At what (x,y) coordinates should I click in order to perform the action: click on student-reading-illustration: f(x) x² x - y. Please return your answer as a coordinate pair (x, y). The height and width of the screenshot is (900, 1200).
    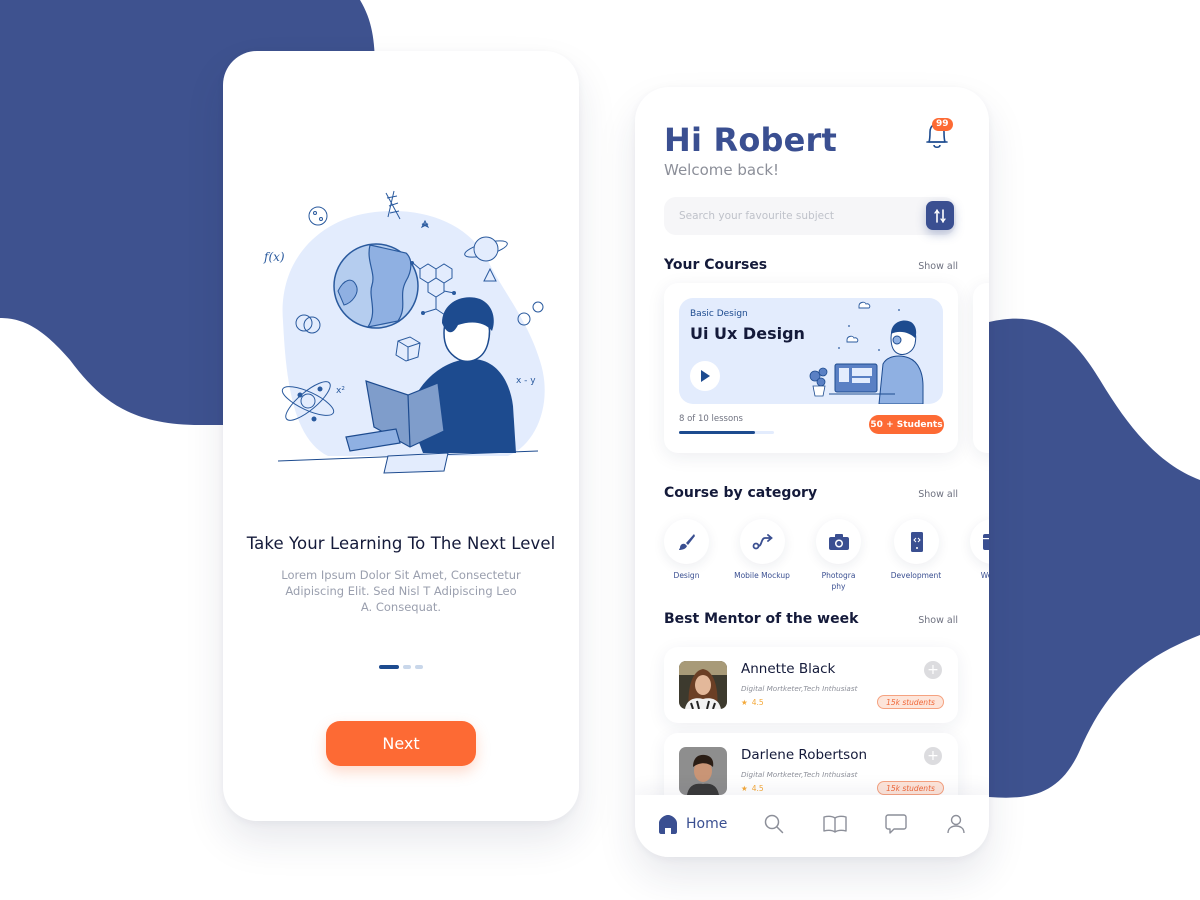
    Looking at the image, I should click on (404, 332).